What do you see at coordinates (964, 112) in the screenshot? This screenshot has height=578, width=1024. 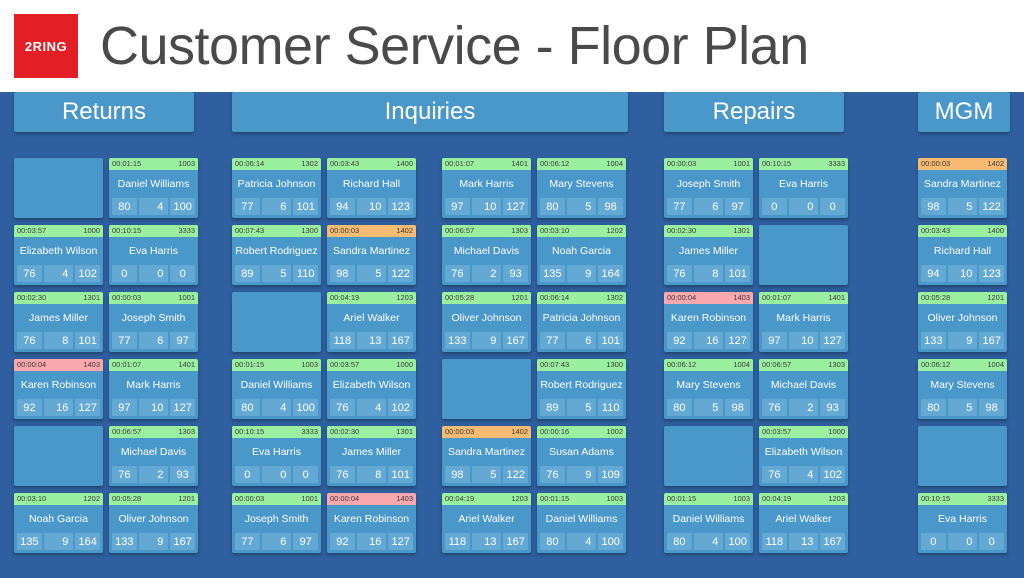 I see `section-header-mgm: MGM` at bounding box center [964, 112].